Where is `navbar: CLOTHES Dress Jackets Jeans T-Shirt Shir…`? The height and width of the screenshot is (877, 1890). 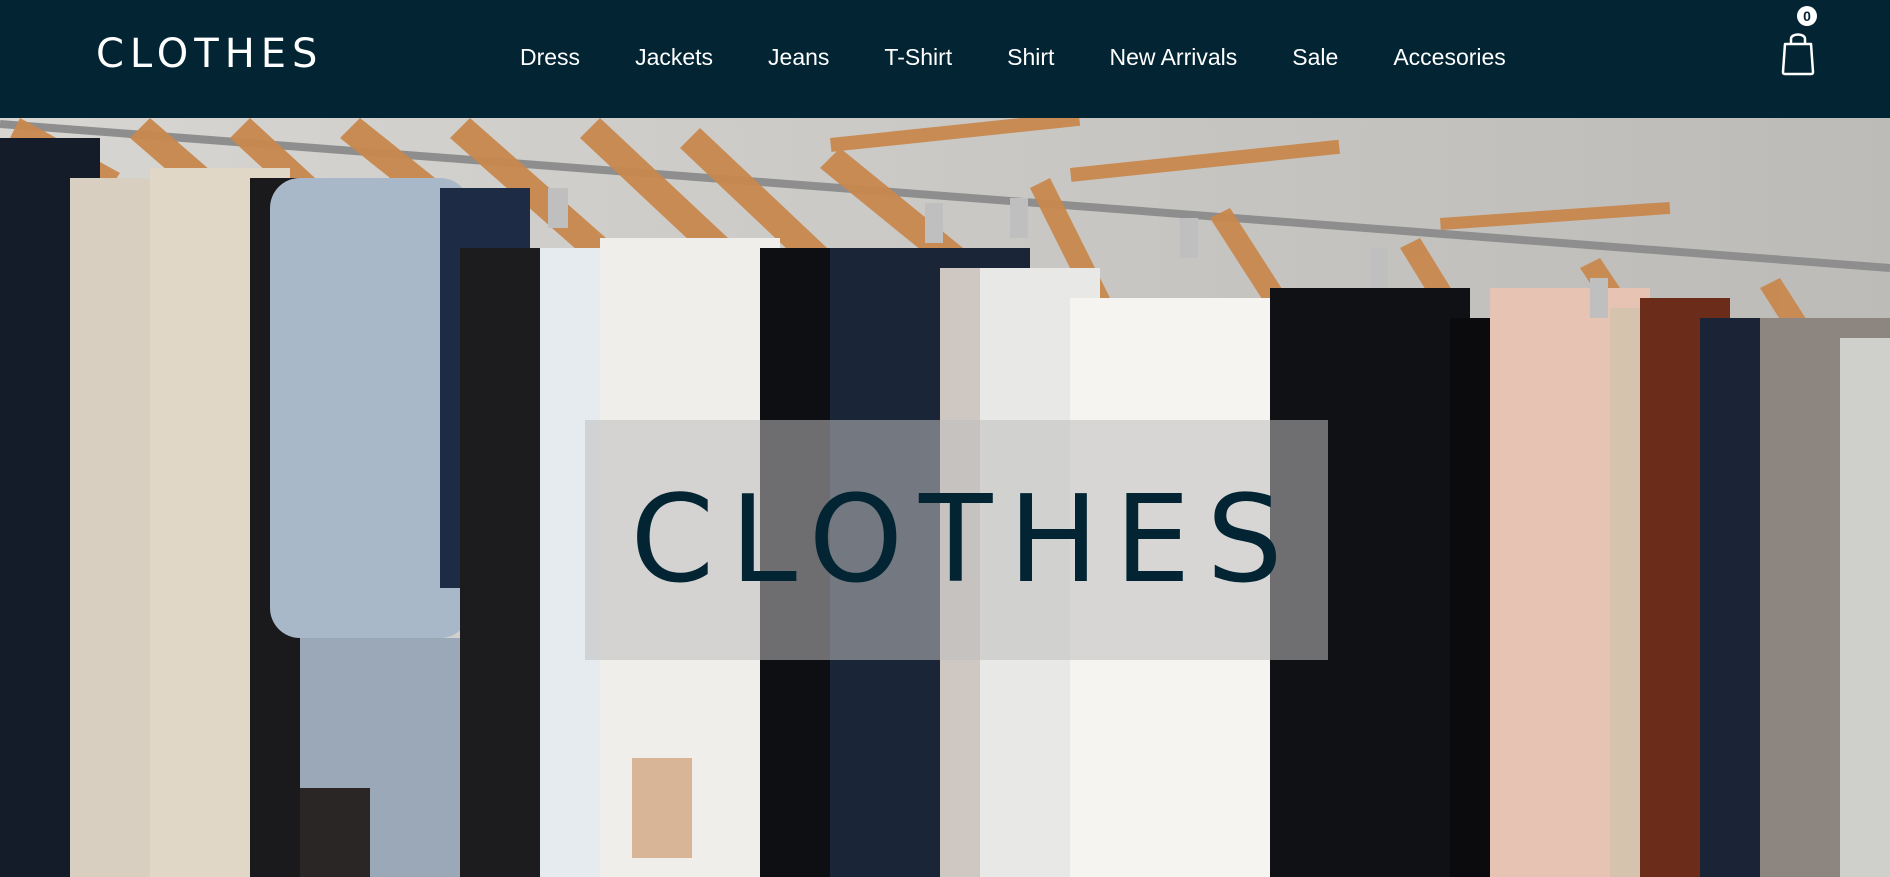 navbar: CLOTHES Dress Jackets Jeans T-Shirt Shir… is located at coordinates (945, 59).